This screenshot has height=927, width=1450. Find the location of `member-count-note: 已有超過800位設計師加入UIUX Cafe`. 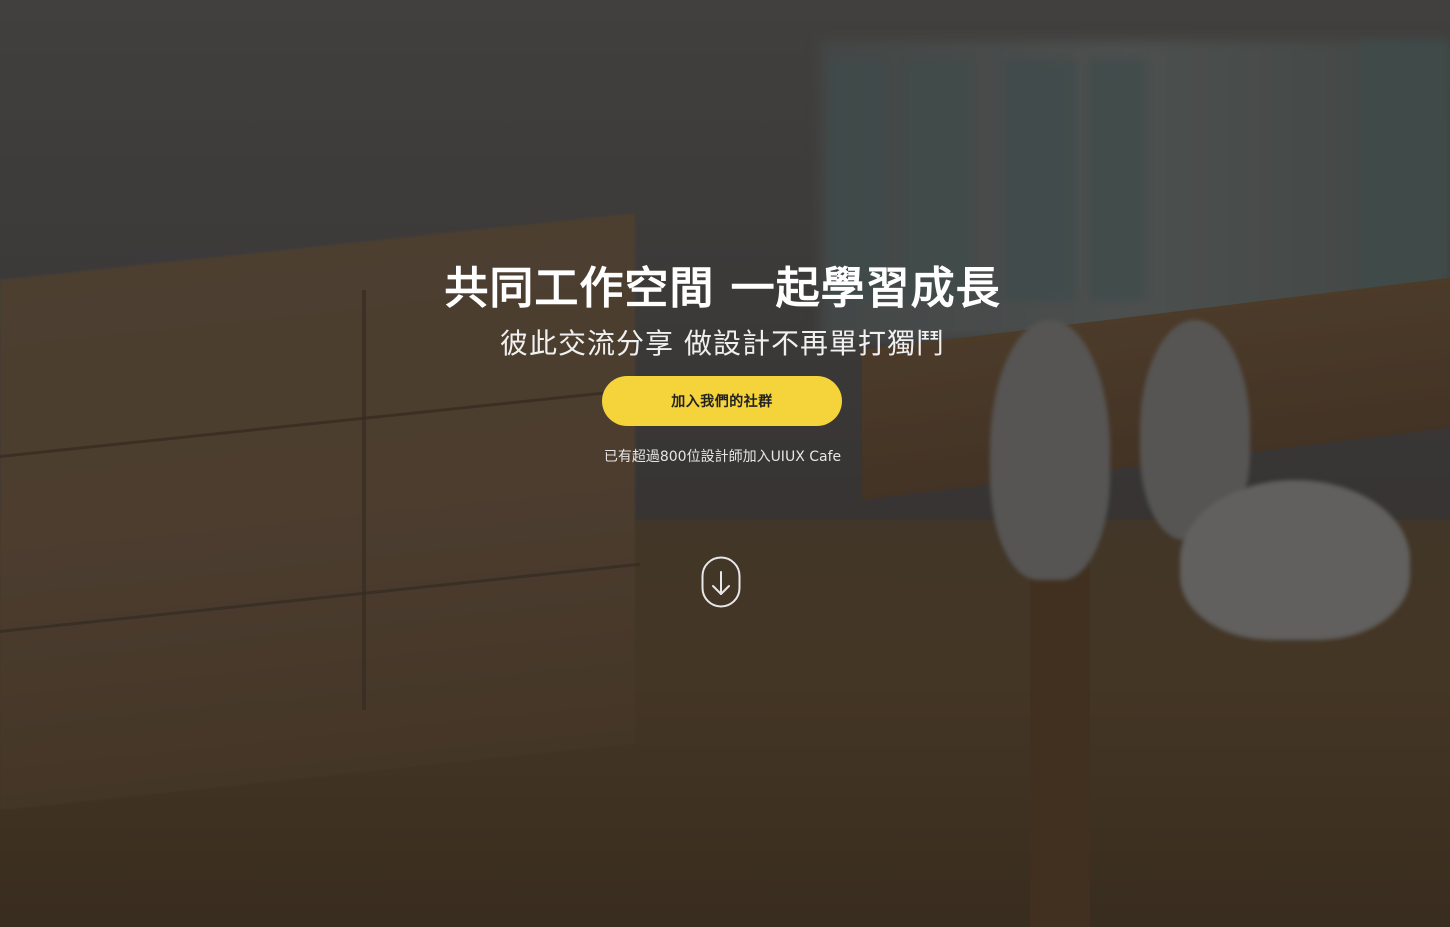

member-count-note: 已有超過800位設計師加入UIUX Cafe is located at coordinates (722, 457).